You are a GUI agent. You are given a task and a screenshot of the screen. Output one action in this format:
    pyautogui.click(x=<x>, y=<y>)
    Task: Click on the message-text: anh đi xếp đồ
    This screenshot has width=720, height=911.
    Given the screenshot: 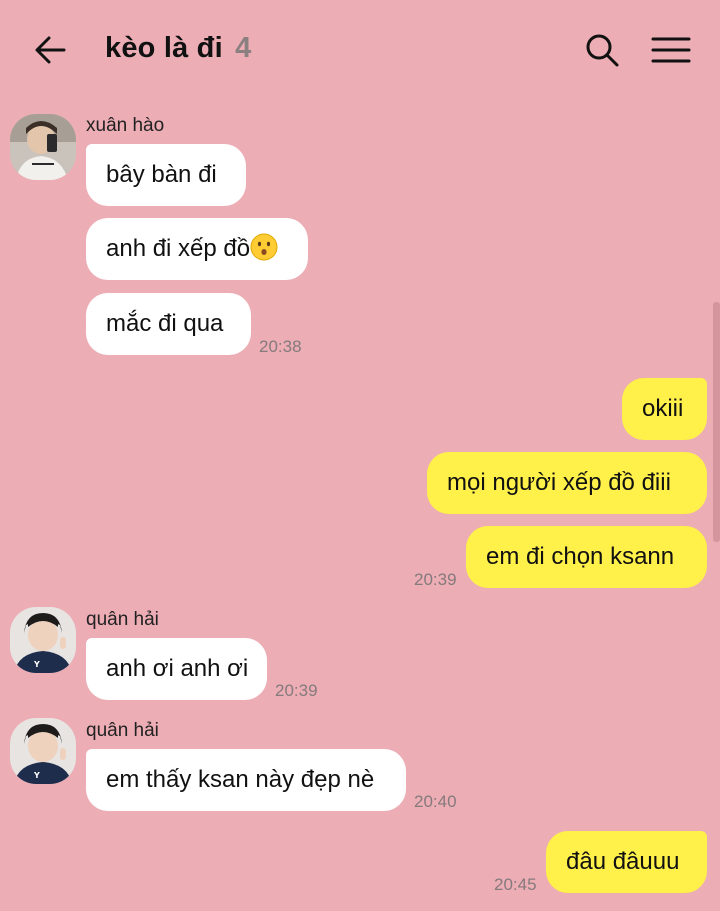 What is the action you would take?
    pyautogui.click(x=178, y=248)
    